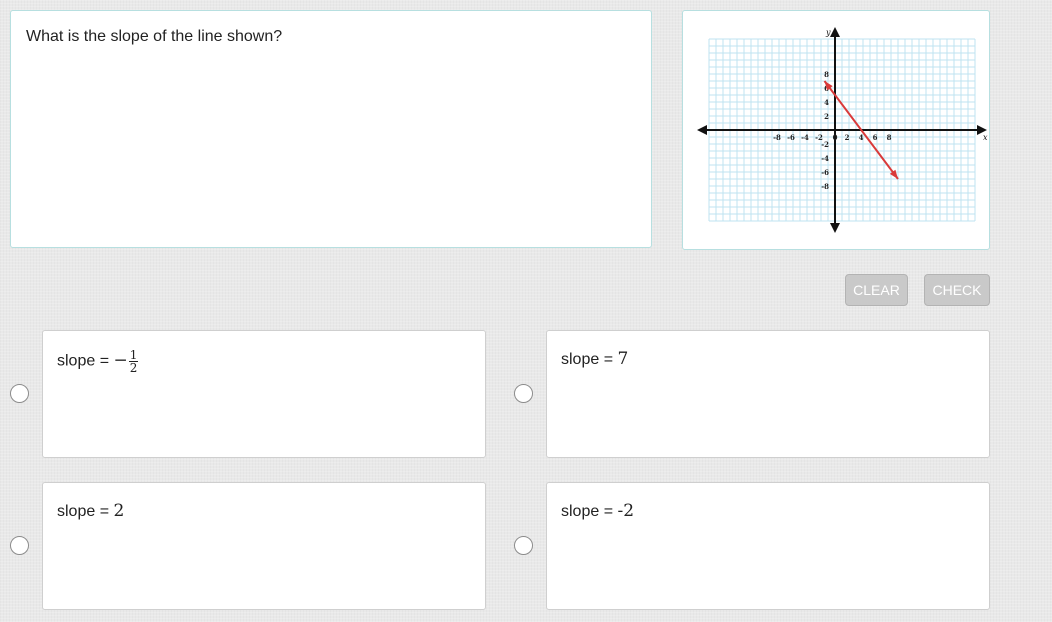  What do you see at coordinates (847, 137) in the screenshot?
I see `x-tick-label: 2` at bounding box center [847, 137].